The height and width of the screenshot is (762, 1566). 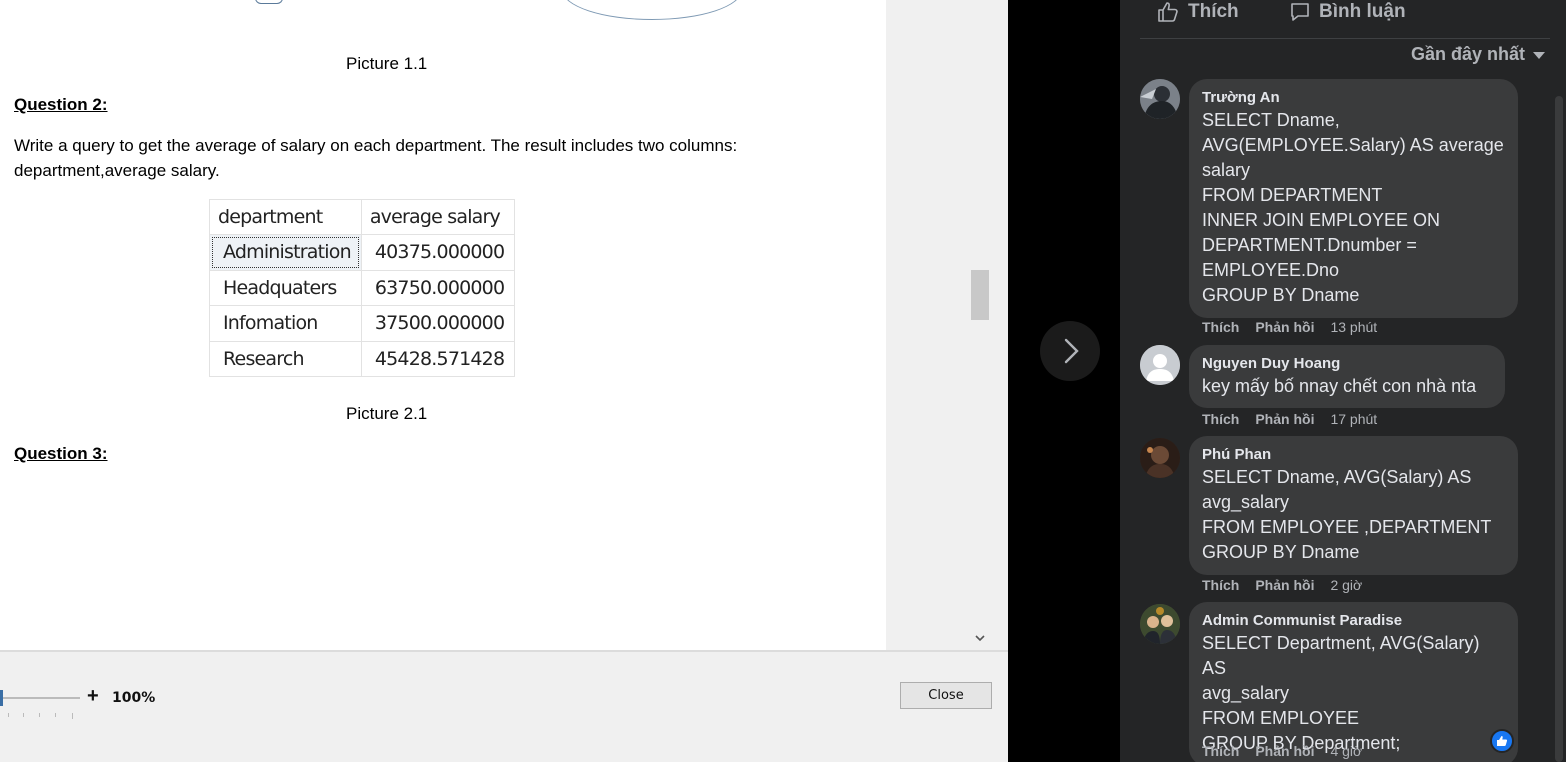 What do you see at coordinates (438, 287) in the screenshot?
I see `table-cell: 63750.000000` at bounding box center [438, 287].